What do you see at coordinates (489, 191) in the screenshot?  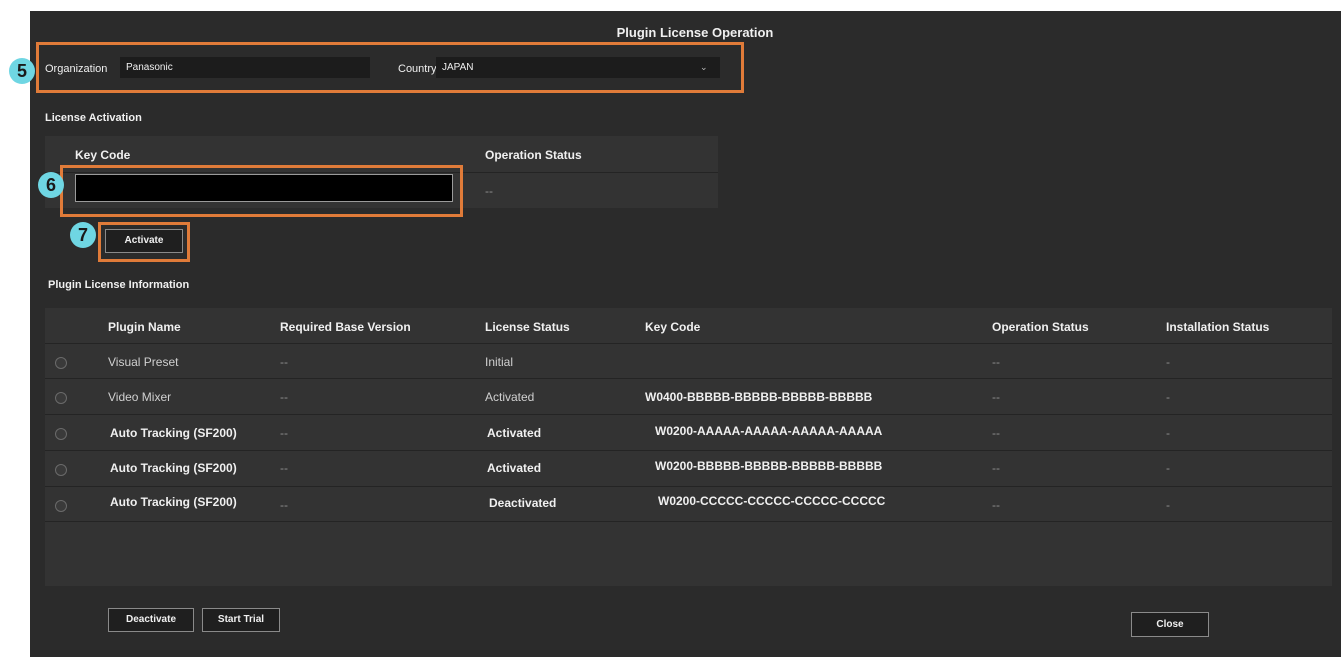 I see `activation-operation-status-value: --` at bounding box center [489, 191].